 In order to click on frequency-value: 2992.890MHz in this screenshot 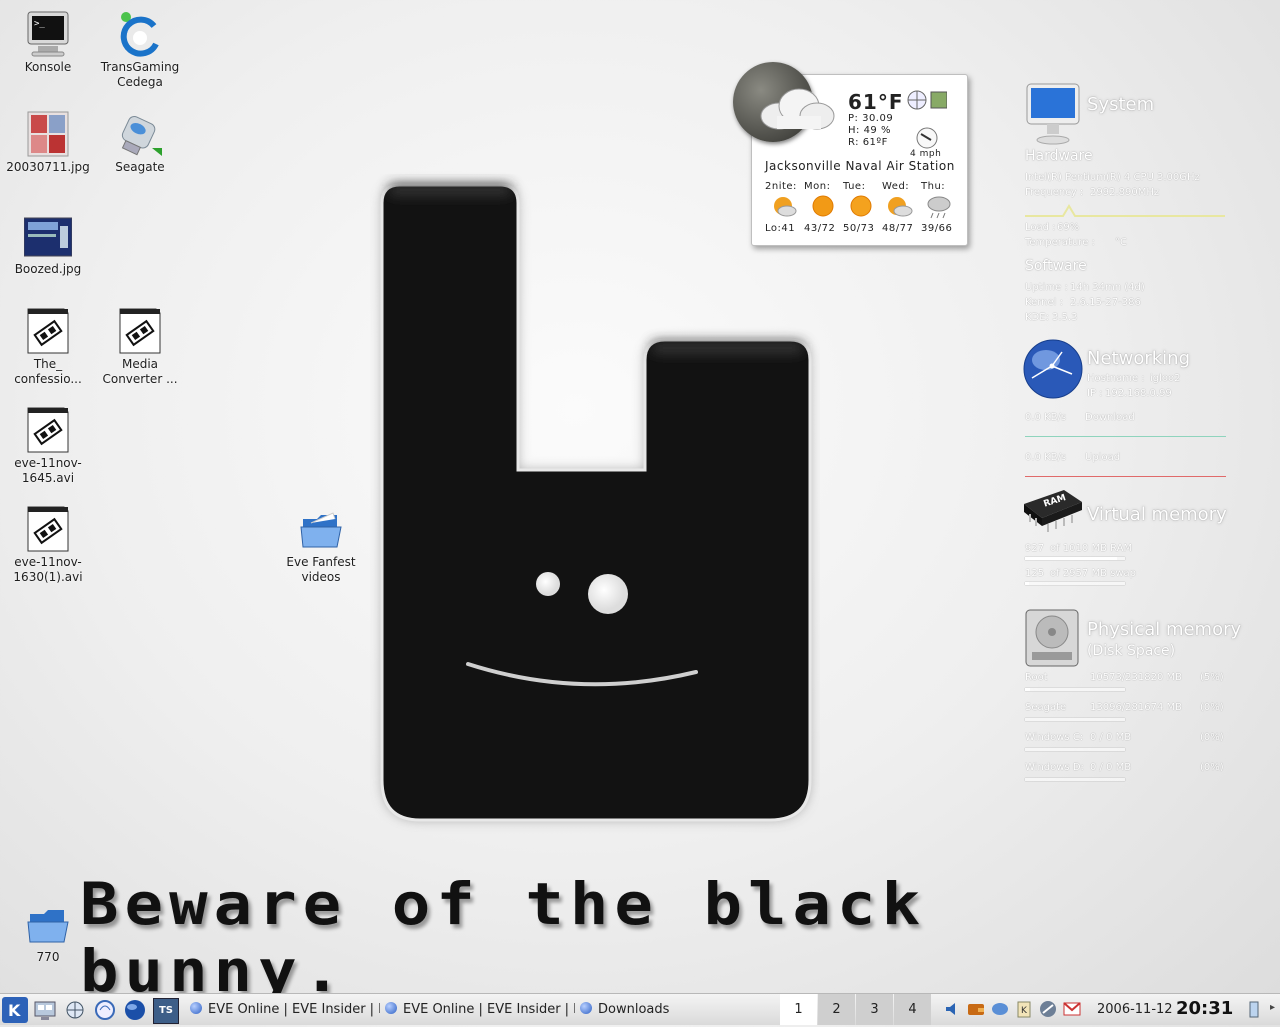, I will do `click(1125, 192)`.